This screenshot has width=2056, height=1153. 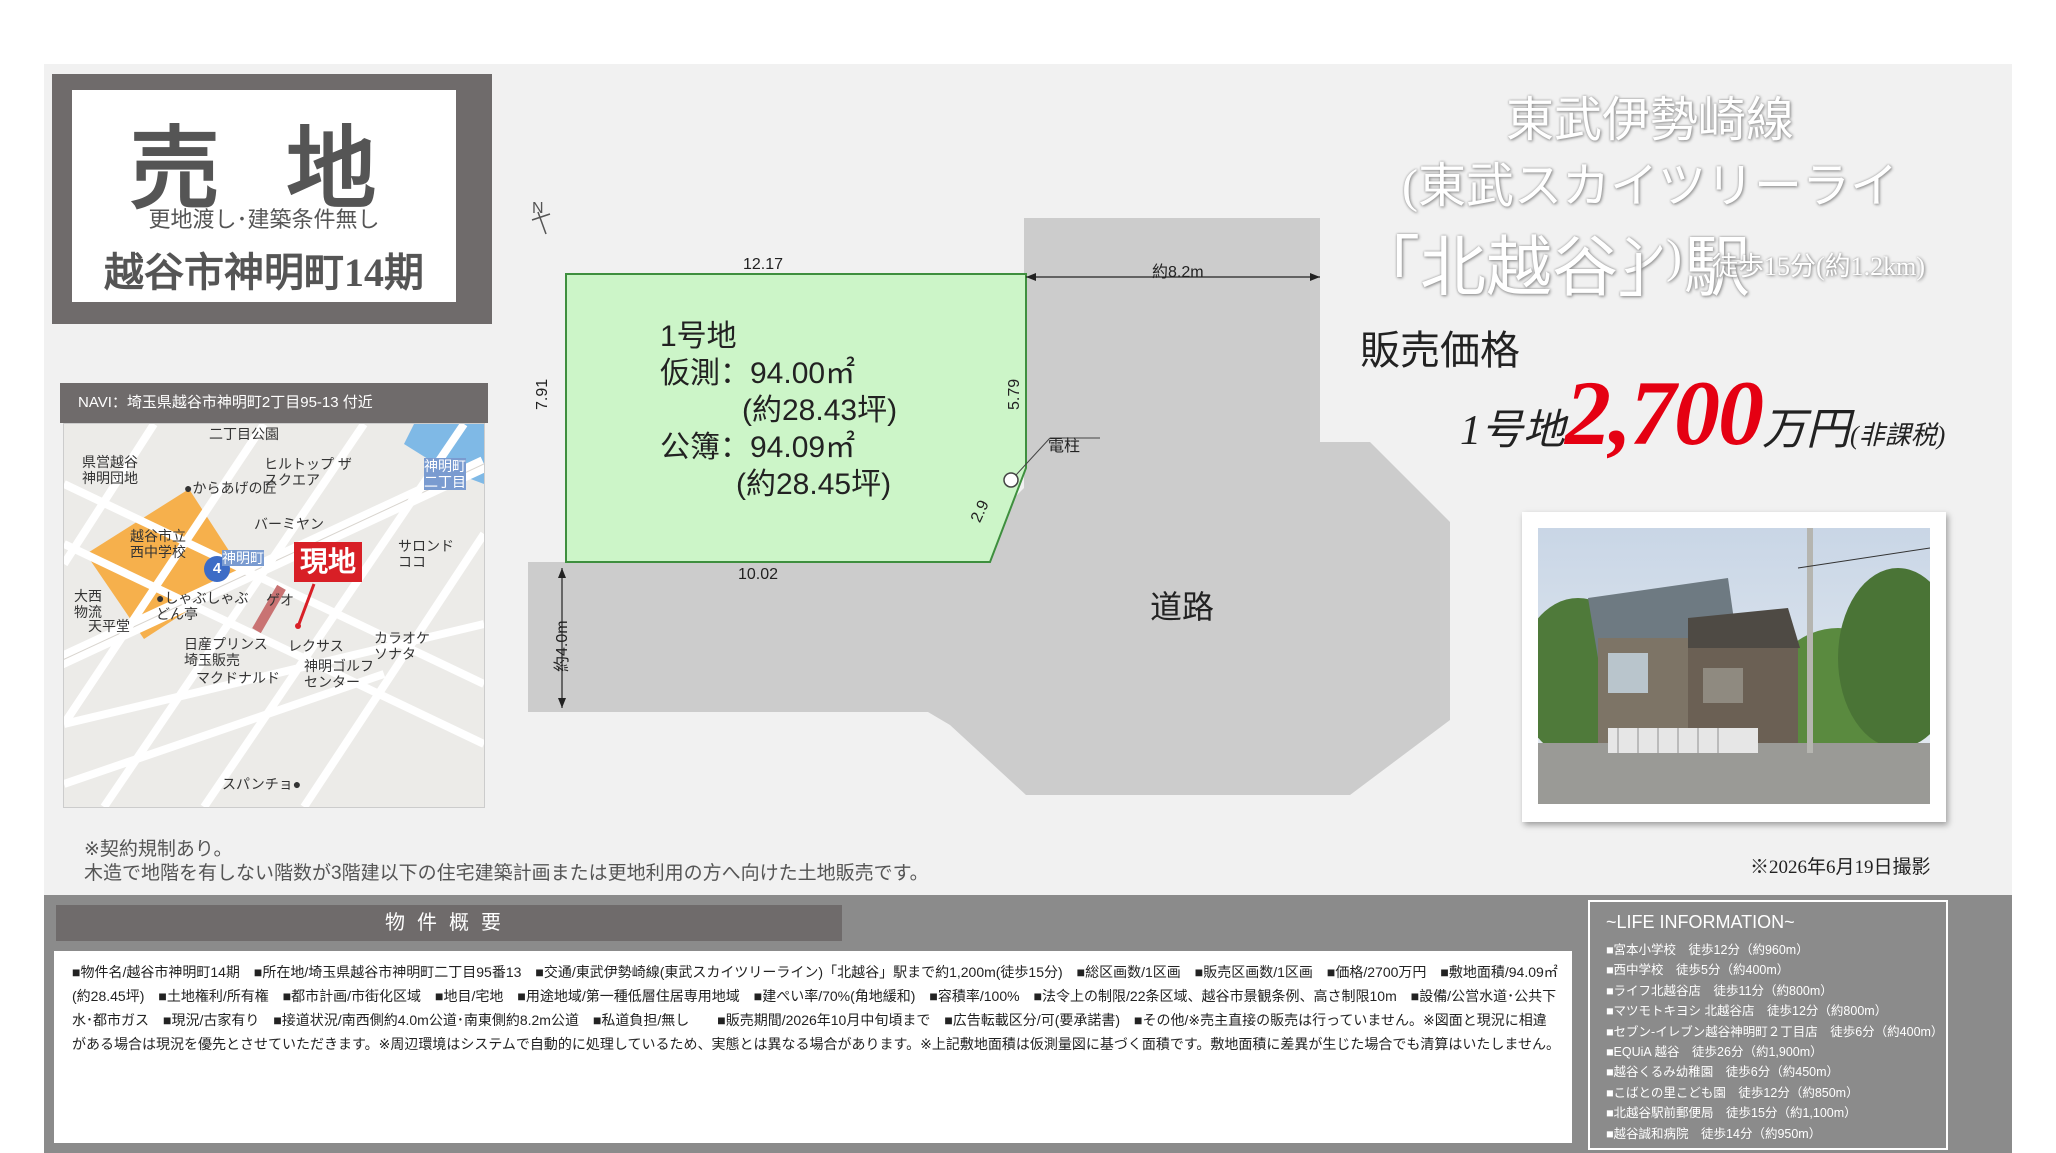 I want to click on station-name: 「北越谷」駅, so click(x=1552, y=268).